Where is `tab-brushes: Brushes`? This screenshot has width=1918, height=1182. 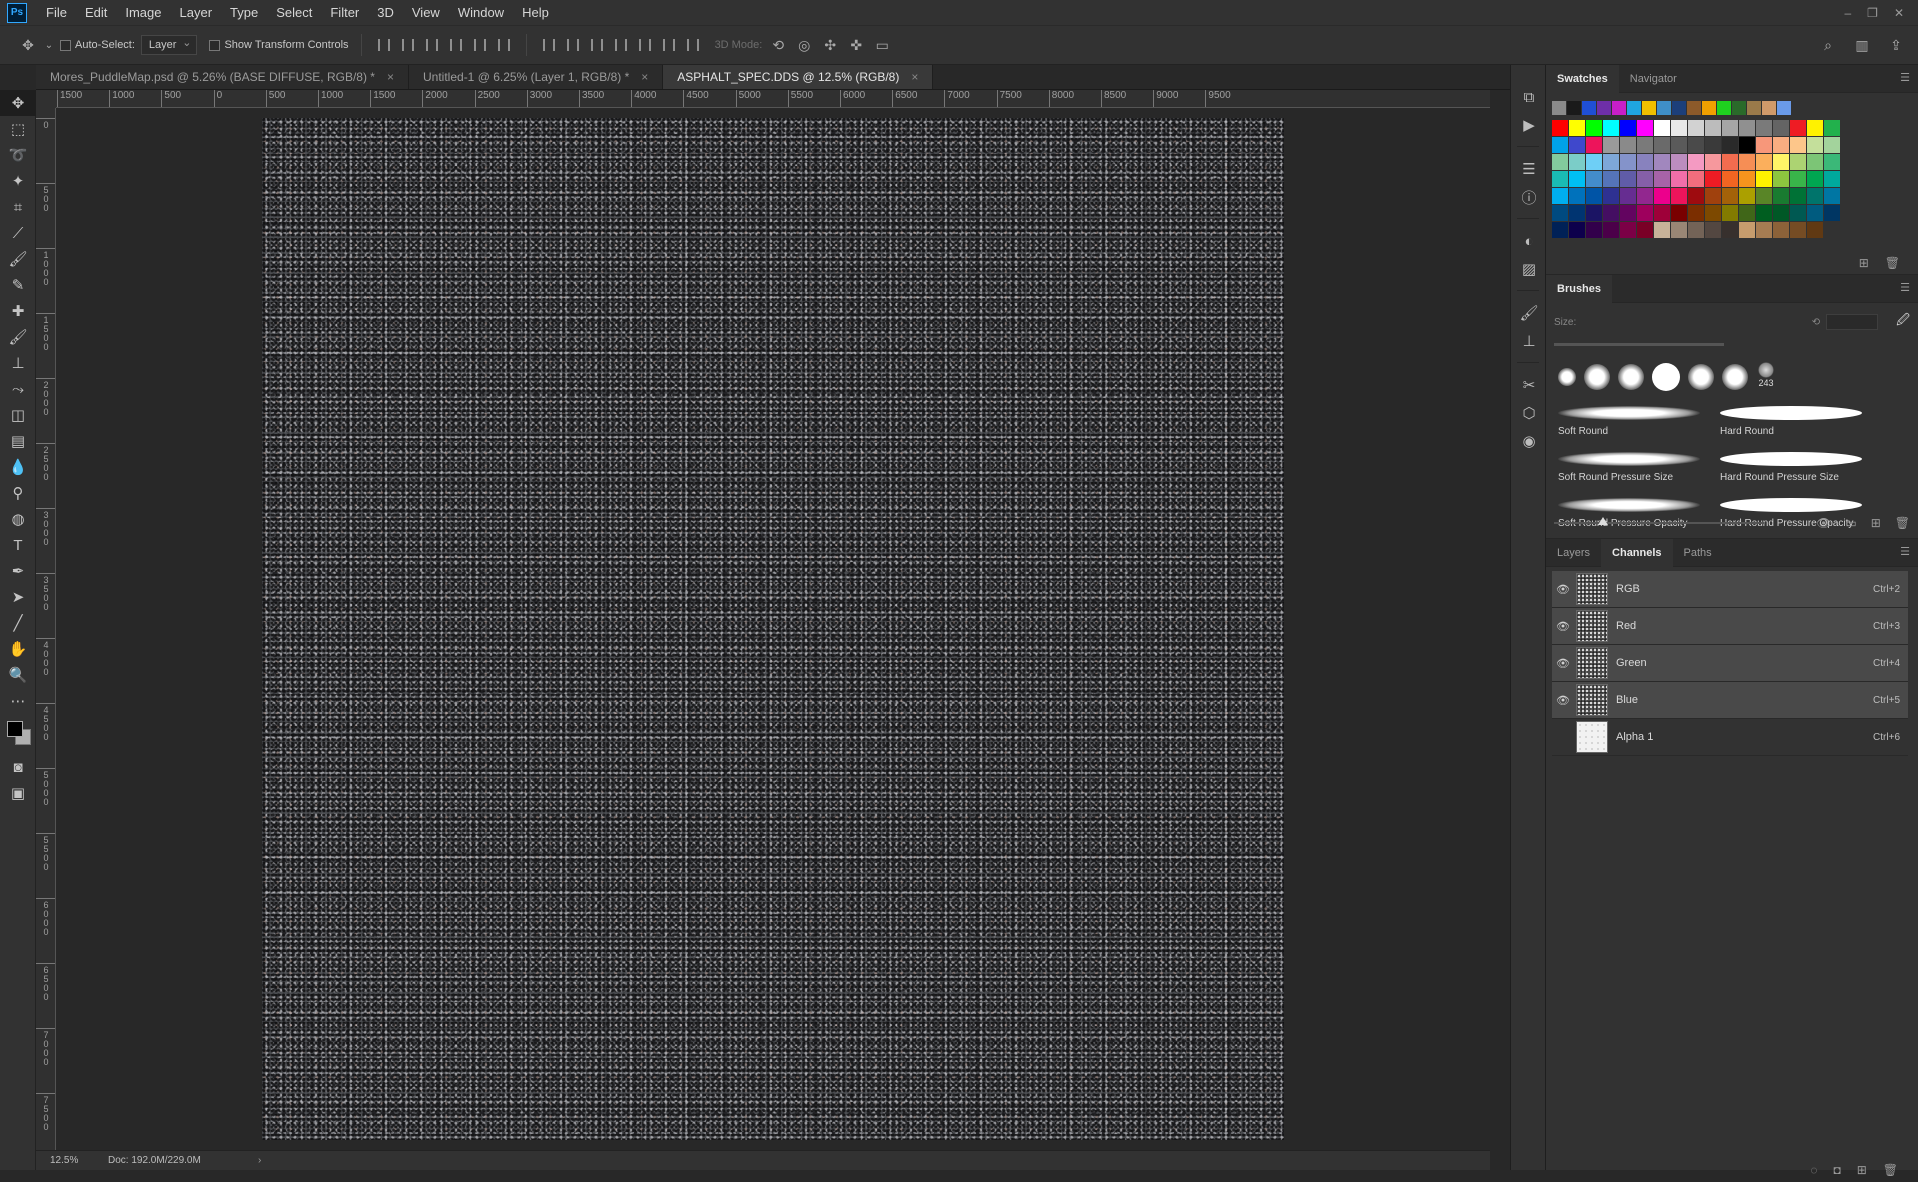 tab-brushes: Brushes is located at coordinates (1579, 288).